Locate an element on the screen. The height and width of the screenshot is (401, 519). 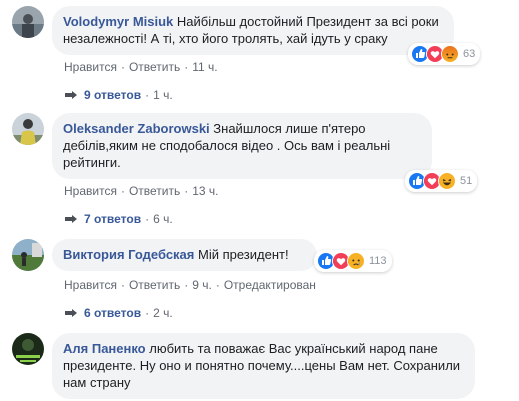
reaction-count: 51 is located at coordinates (466, 181).